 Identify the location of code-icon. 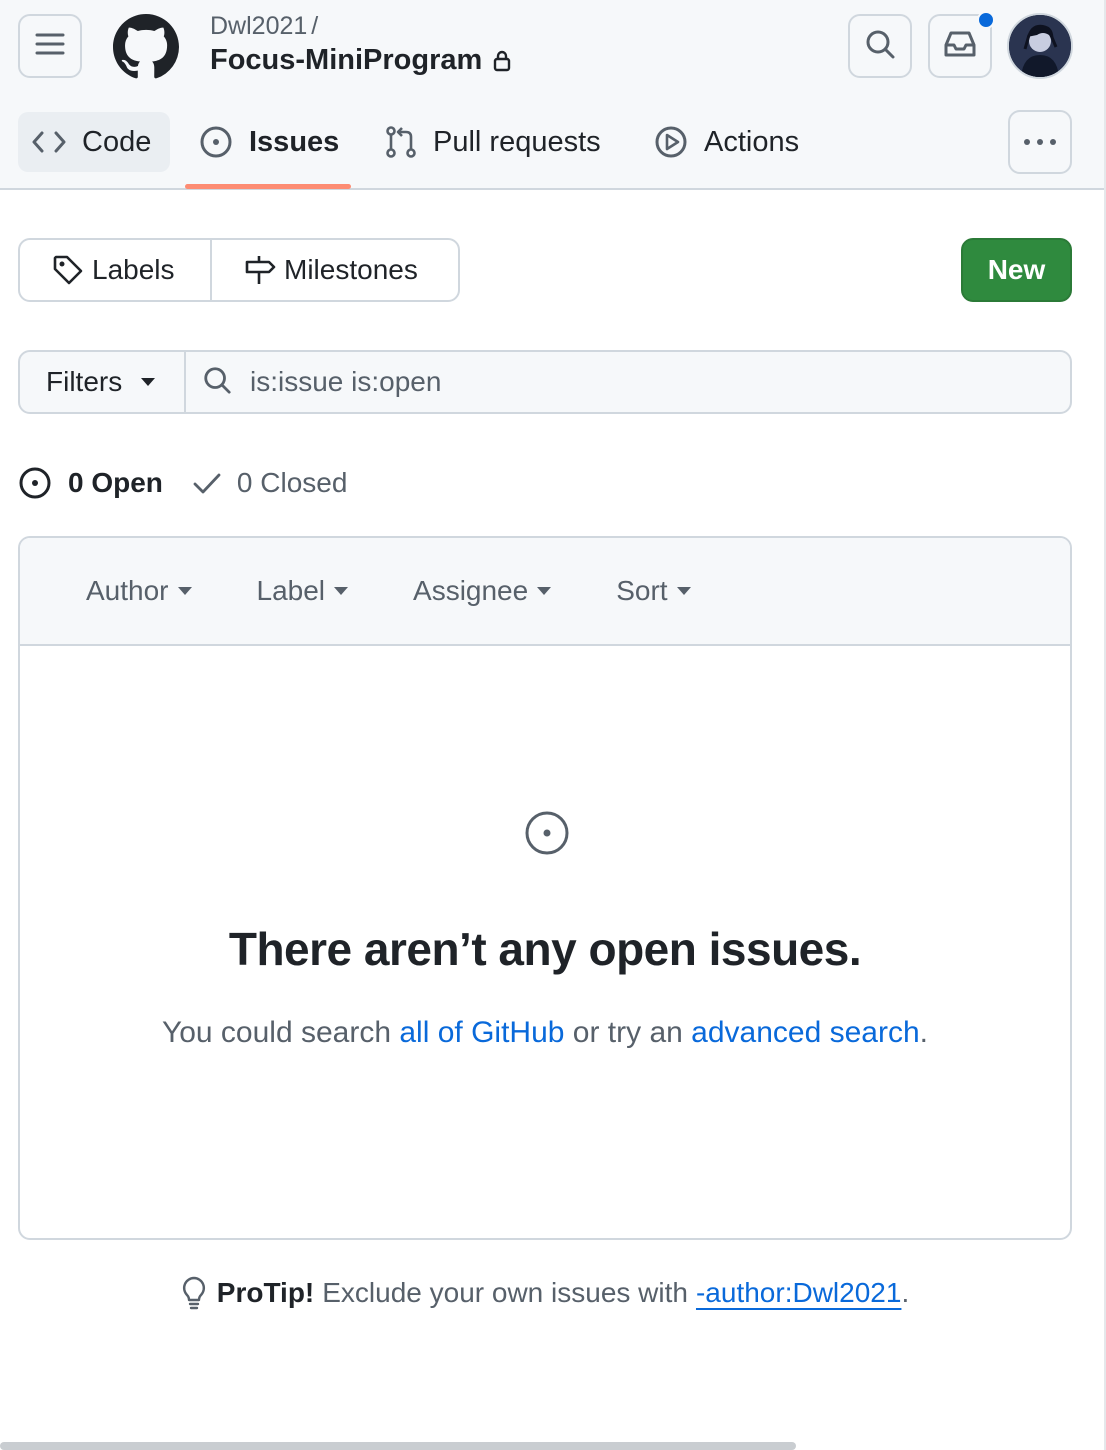
(49, 142).